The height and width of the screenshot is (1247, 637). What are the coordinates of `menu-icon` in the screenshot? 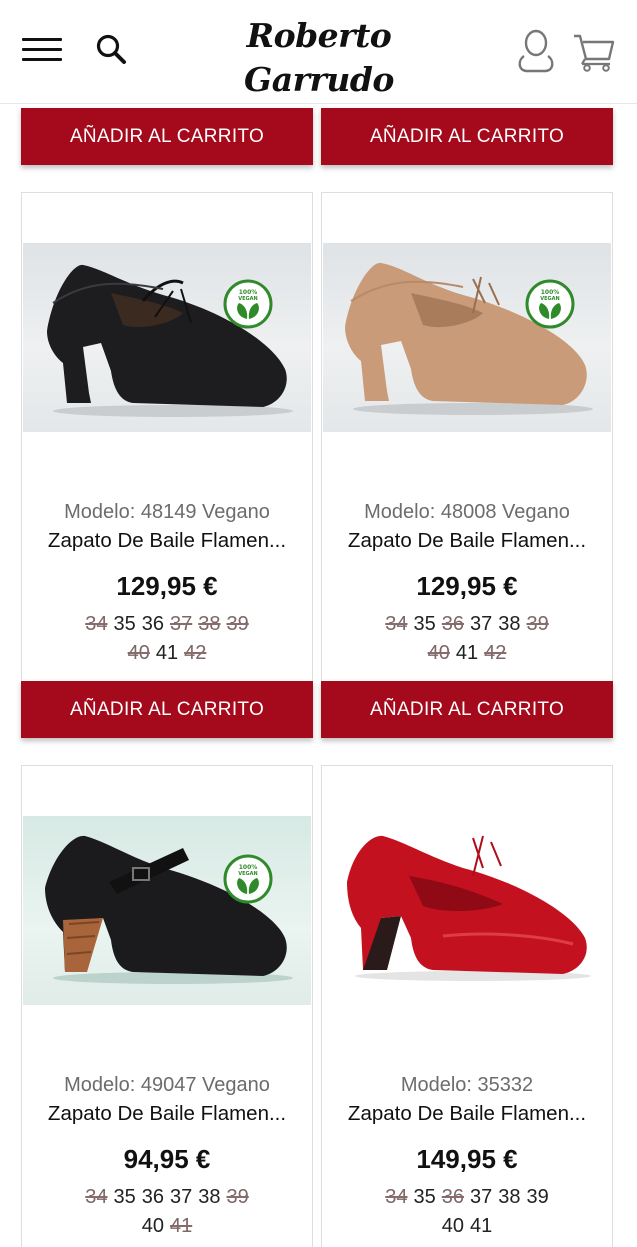 It's located at (42, 50).